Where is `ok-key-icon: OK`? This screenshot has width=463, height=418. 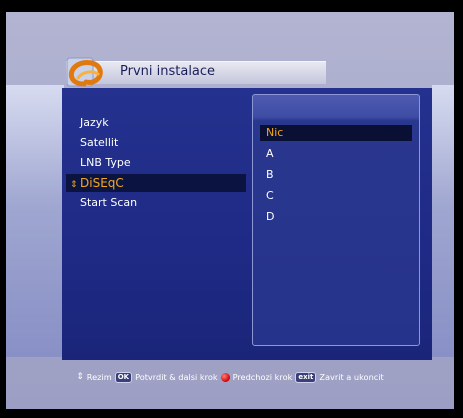
ok-key-icon: OK is located at coordinates (123, 377).